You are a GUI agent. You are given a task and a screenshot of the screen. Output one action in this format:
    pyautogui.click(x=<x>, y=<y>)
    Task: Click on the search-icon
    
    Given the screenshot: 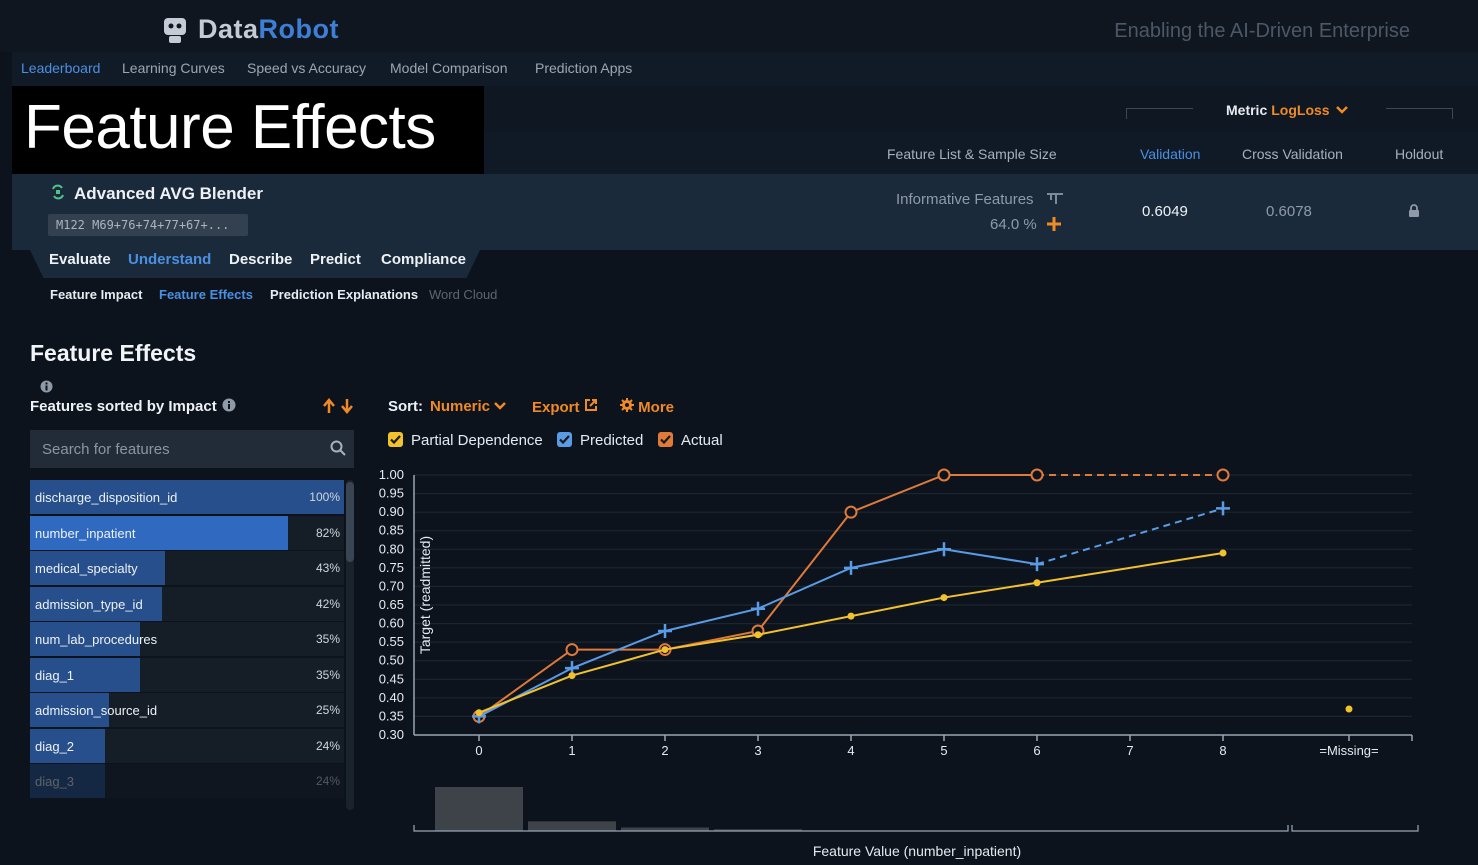 What is the action you would take?
    pyautogui.click(x=338, y=448)
    